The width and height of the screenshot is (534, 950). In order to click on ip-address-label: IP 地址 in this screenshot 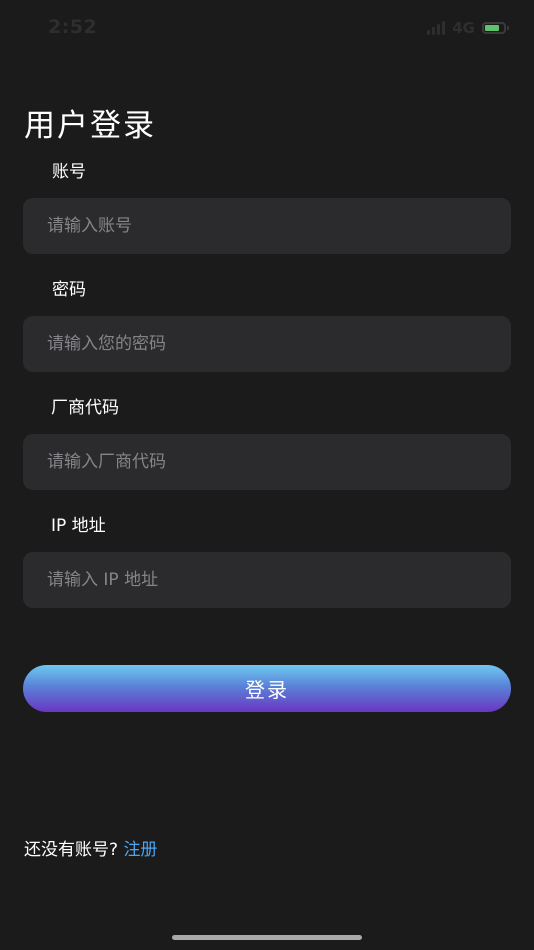, I will do `click(78, 526)`.